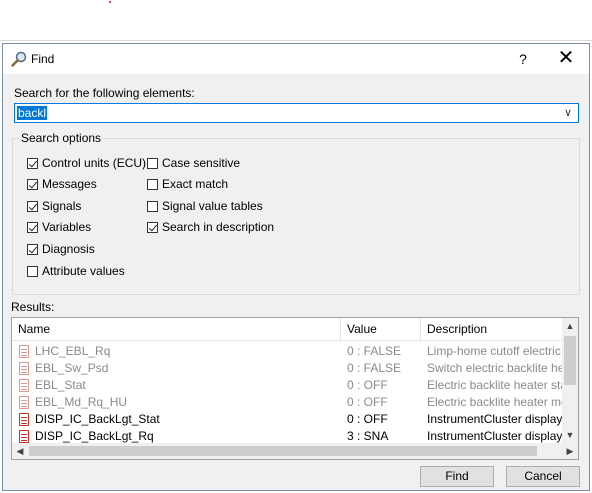  What do you see at coordinates (69, 184) in the screenshot?
I see `option-label: Messages` at bounding box center [69, 184].